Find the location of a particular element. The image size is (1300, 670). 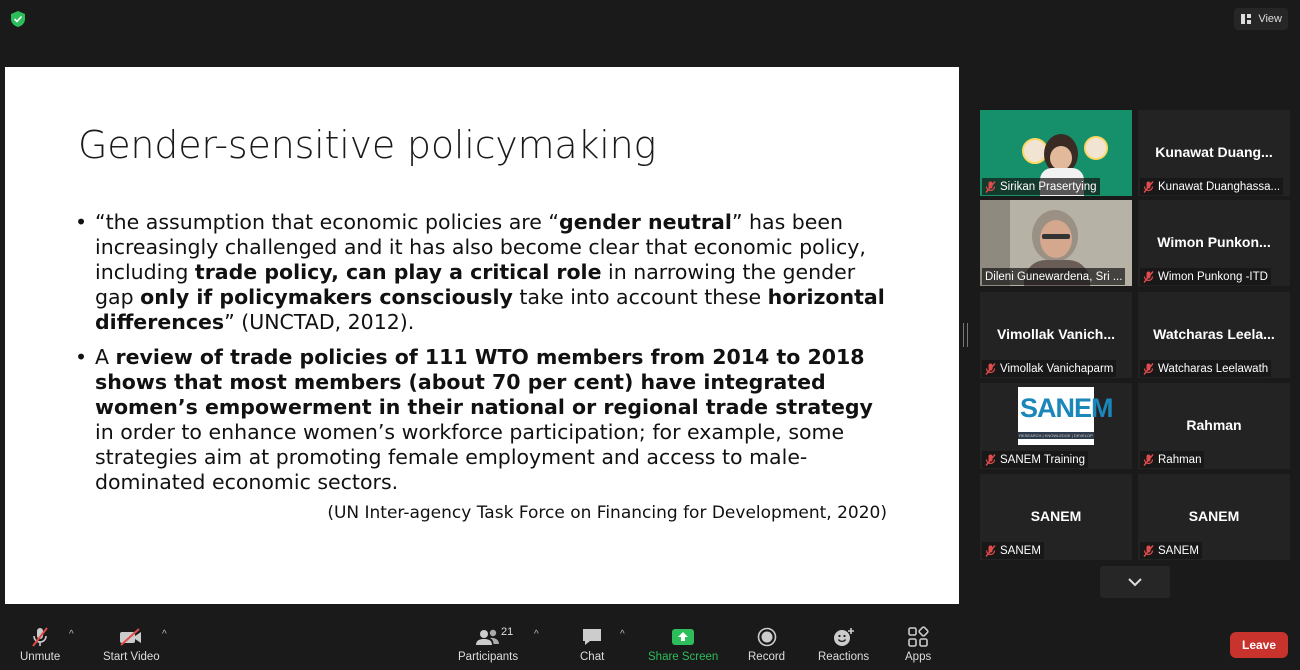

participant-name-label: Wimon Punkong -ITD is located at coordinates (1205, 276).